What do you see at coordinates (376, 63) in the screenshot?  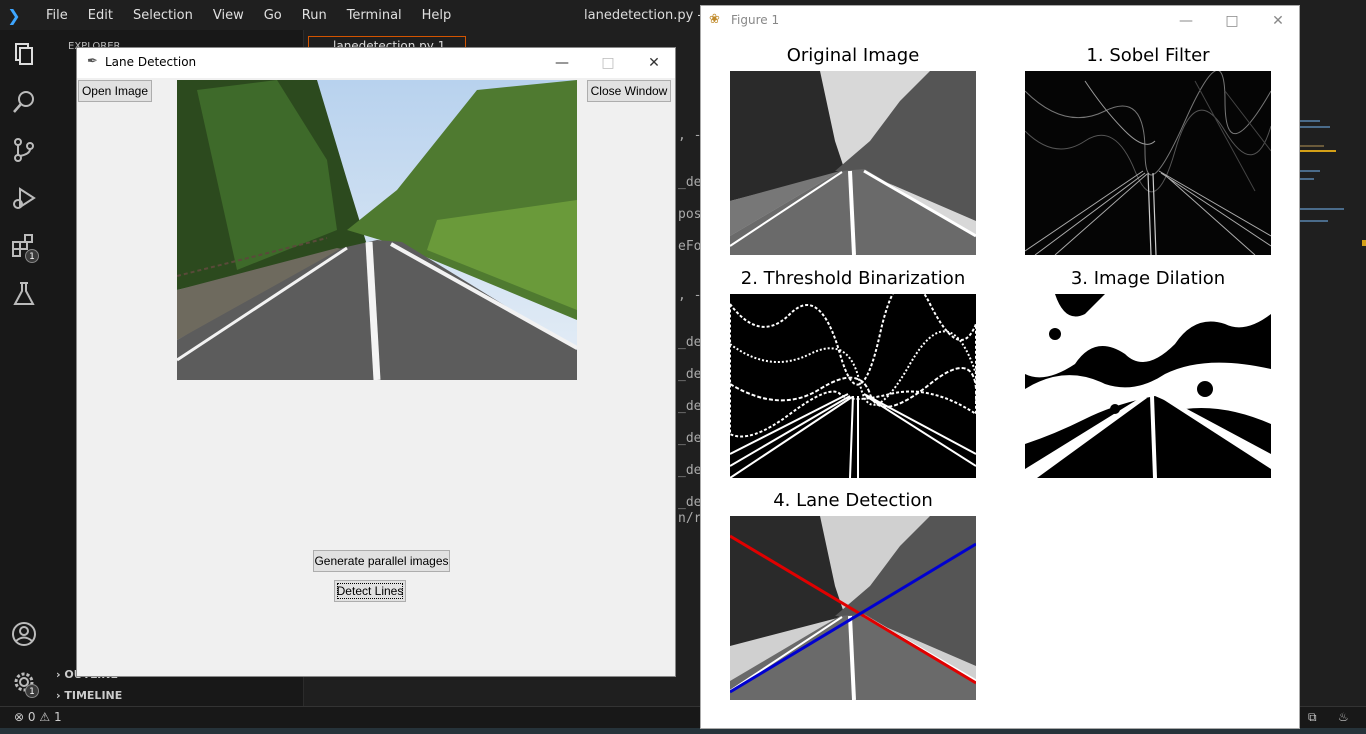 I see `lane-window-titlebar: ✒ Lane Detection — □ ✕` at bounding box center [376, 63].